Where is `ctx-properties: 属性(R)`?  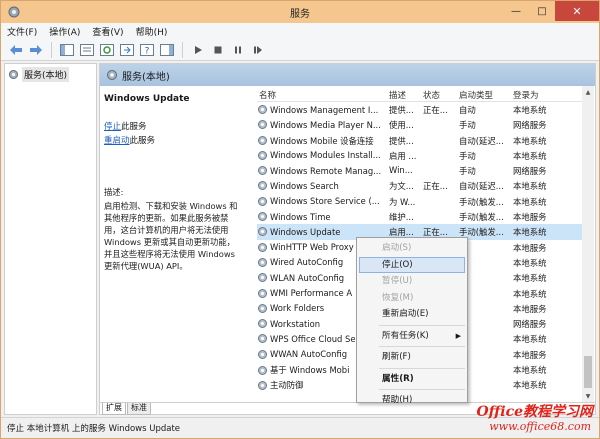
ctx-properties: 属性(R) is located at coordinates (412, 379).